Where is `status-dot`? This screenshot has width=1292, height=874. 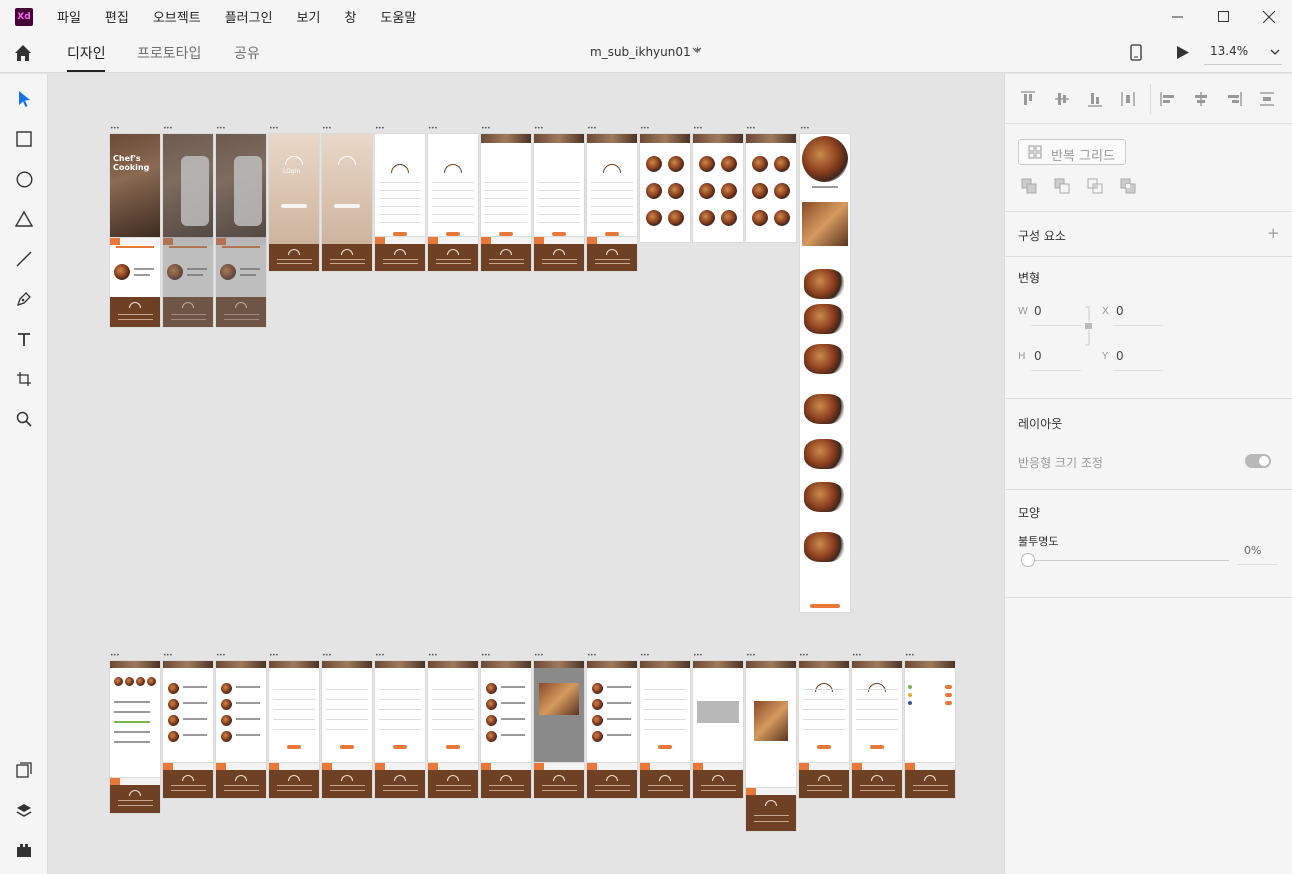 status-dot is located at coordinates (910, 695).